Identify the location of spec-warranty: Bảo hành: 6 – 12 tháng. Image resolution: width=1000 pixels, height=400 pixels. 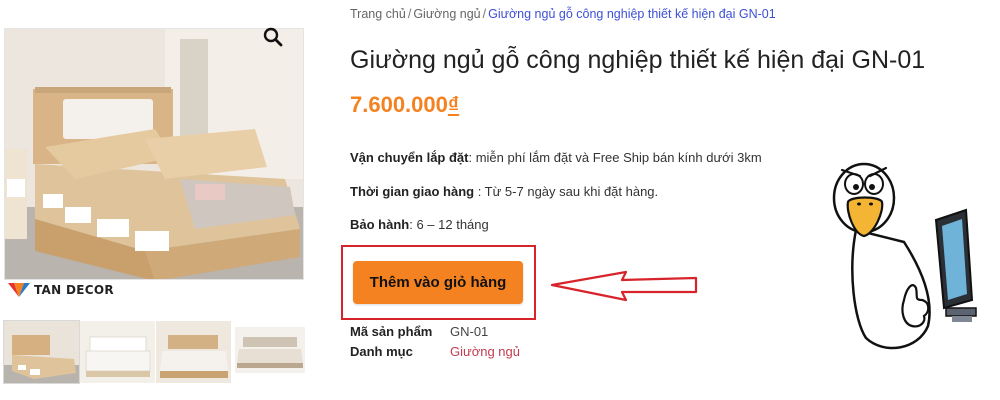
(419, 224).